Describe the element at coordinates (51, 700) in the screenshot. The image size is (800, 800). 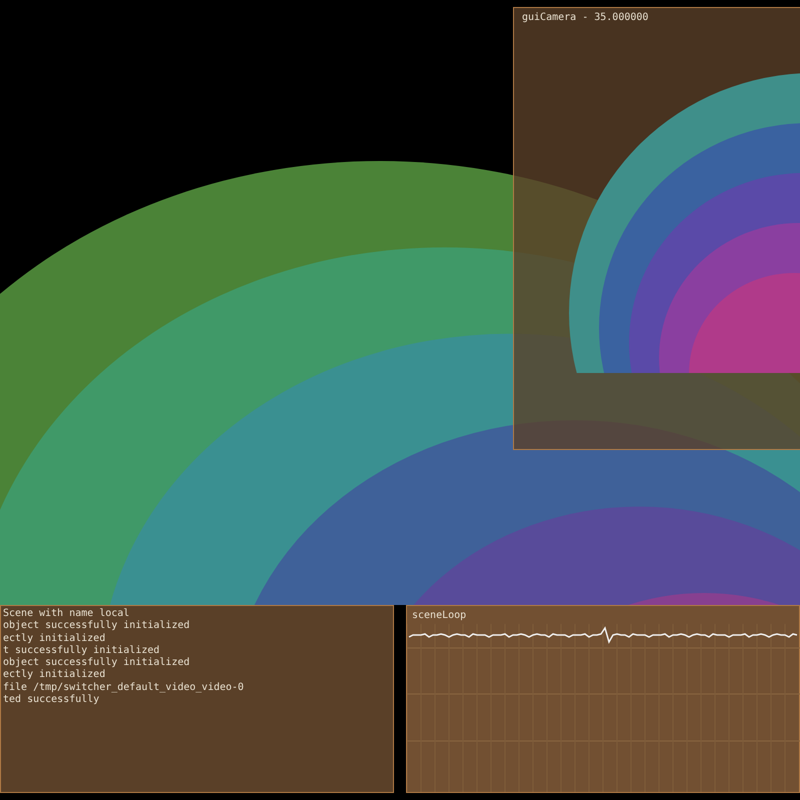
I see `console-line: ted successfully` at that location.